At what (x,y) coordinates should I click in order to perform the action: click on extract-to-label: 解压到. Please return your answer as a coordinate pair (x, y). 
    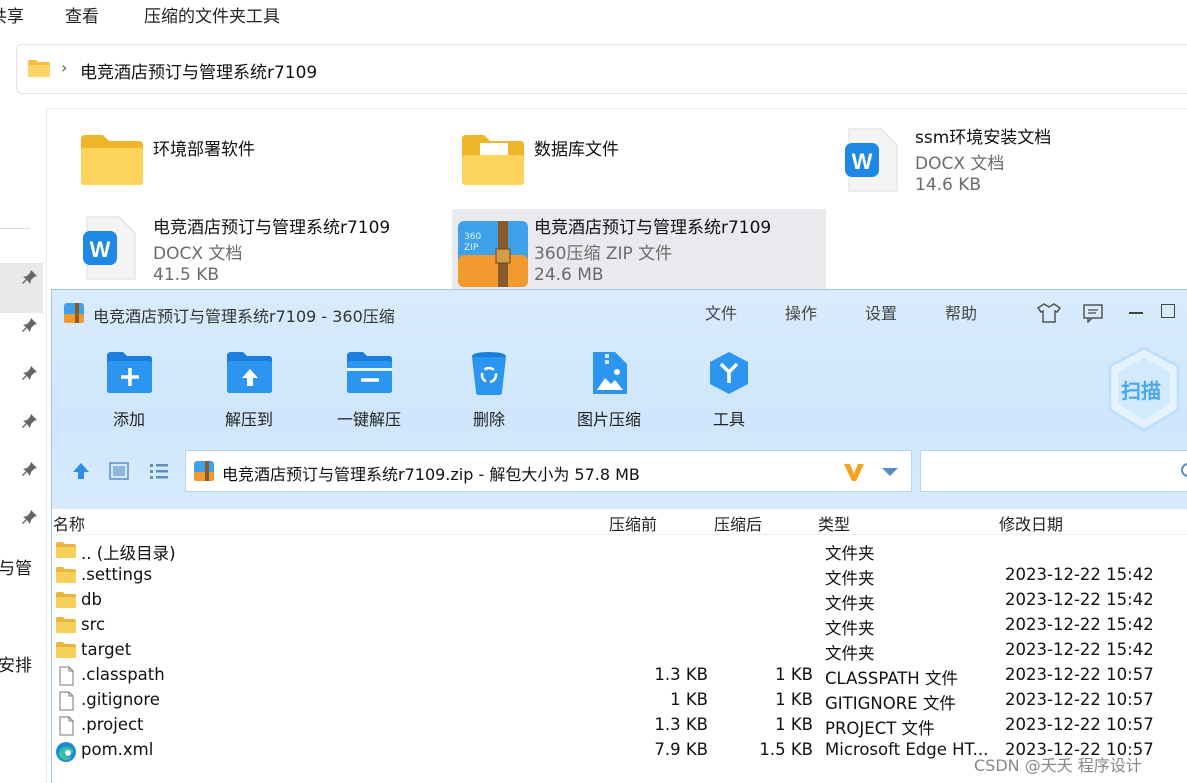
    Looking at the image, I should click on (248, 419).